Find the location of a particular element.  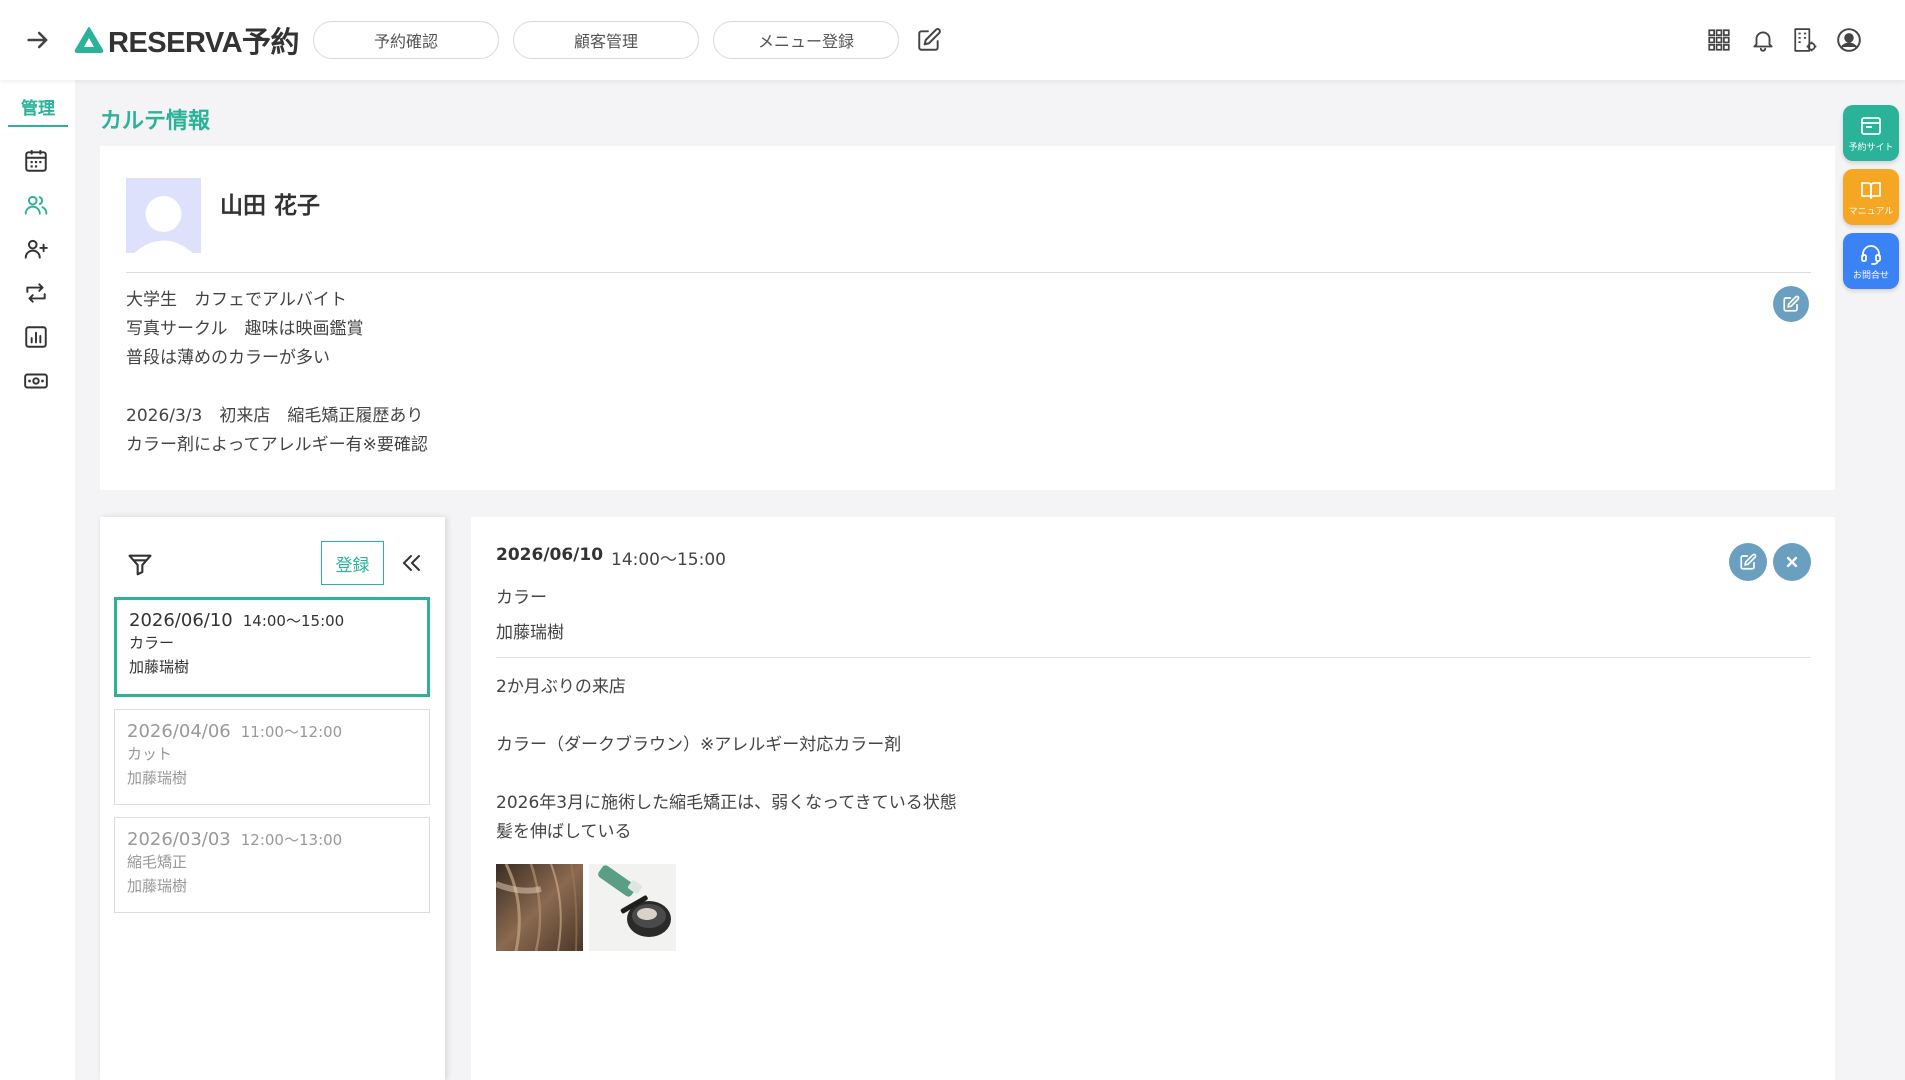

app-logo: RESERVA予約 is located at coordinates (187, 40).